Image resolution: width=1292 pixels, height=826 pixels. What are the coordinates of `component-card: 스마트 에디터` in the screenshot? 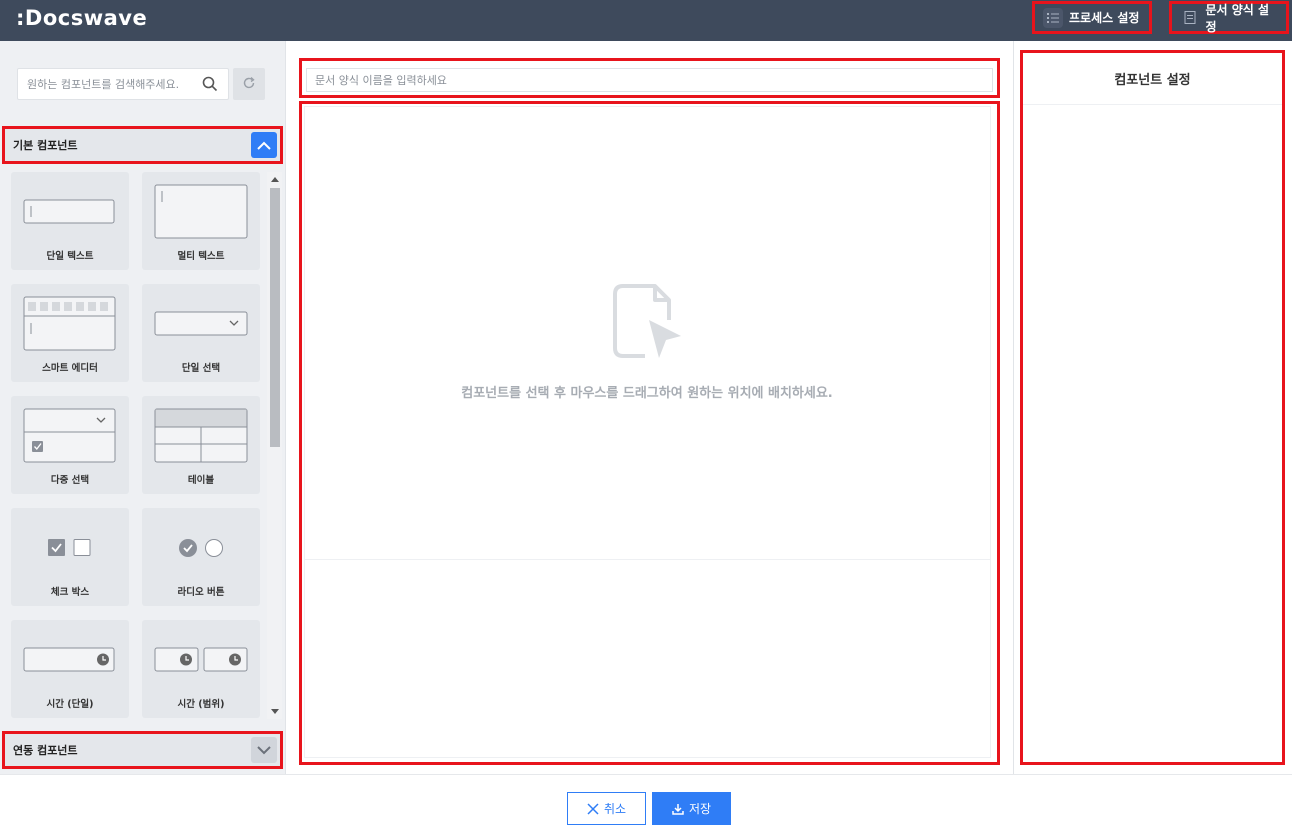 It's located at (70, 333).